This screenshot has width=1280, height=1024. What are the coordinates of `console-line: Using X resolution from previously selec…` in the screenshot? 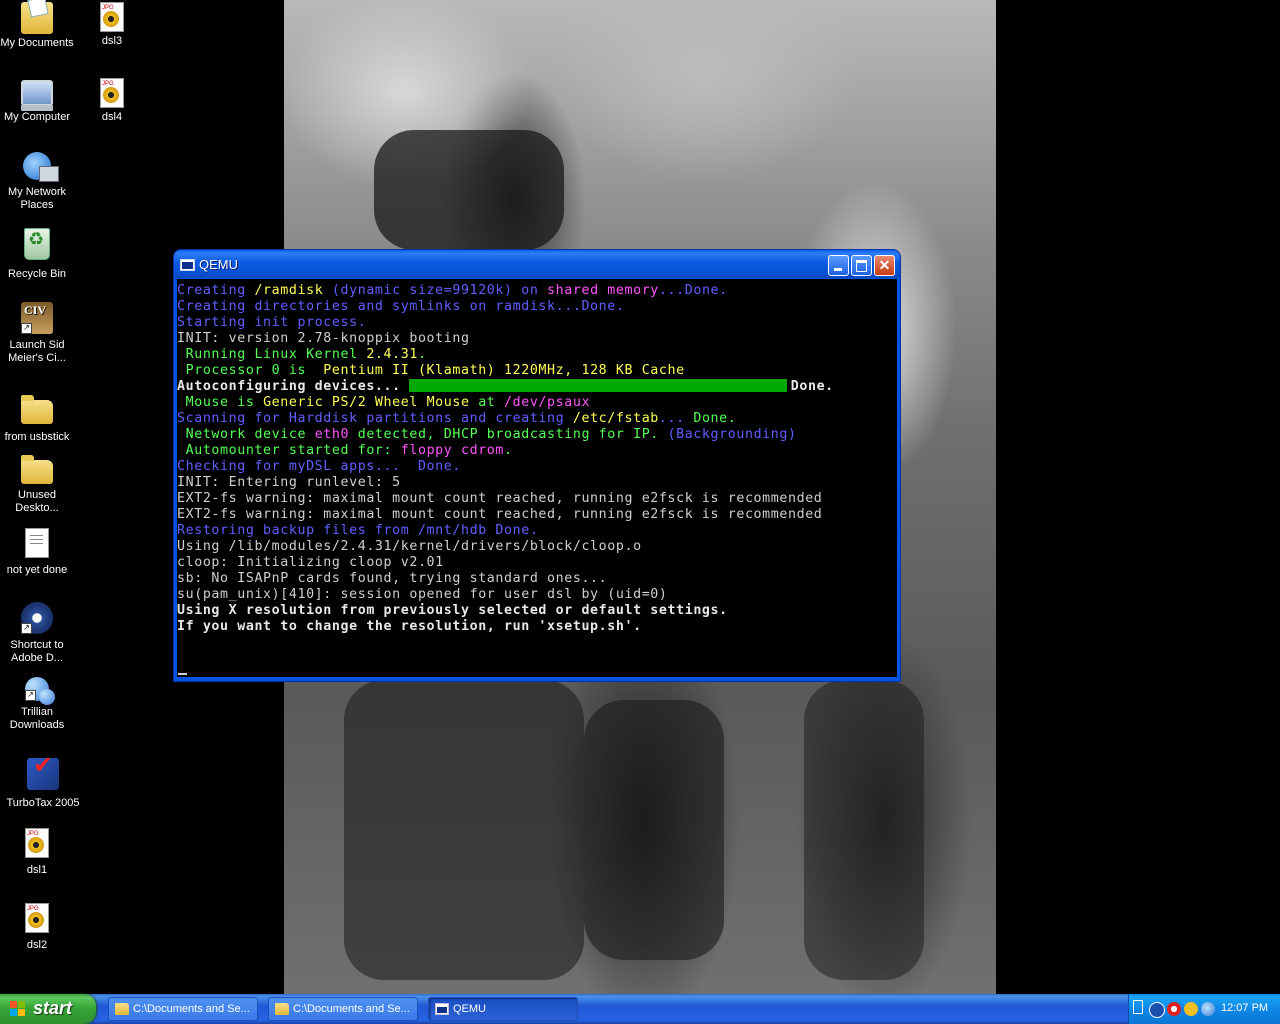 It's located at (537, 611).